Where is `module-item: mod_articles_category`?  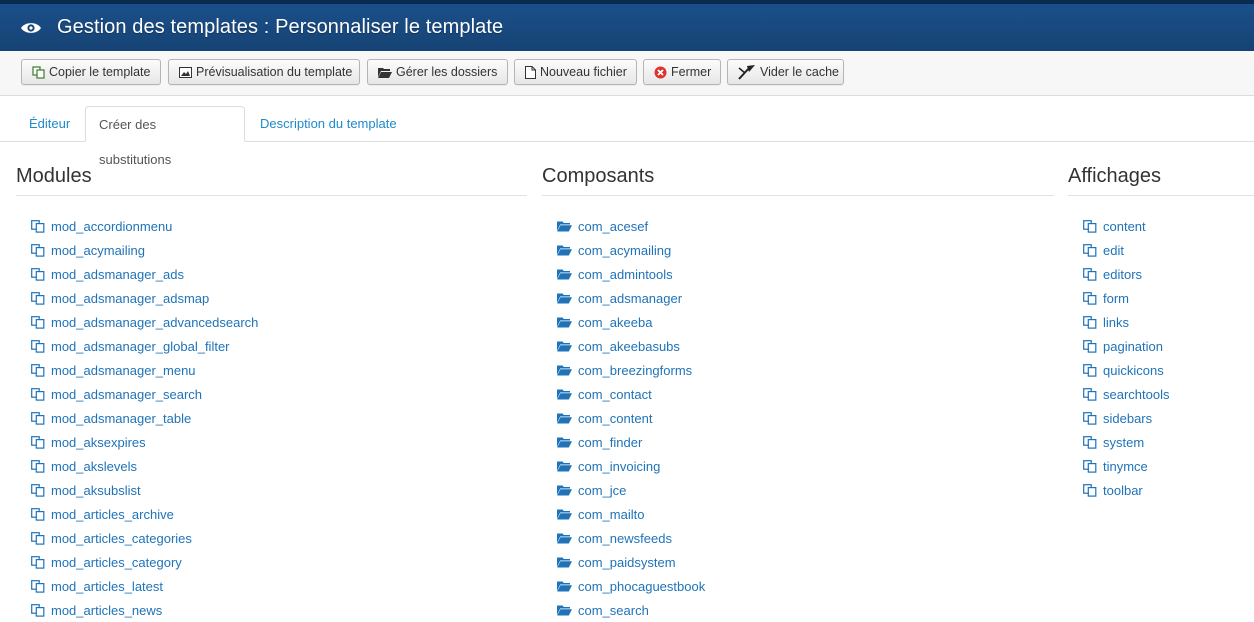
module-item: mod_articles_category is located at coordinates (279, 562).